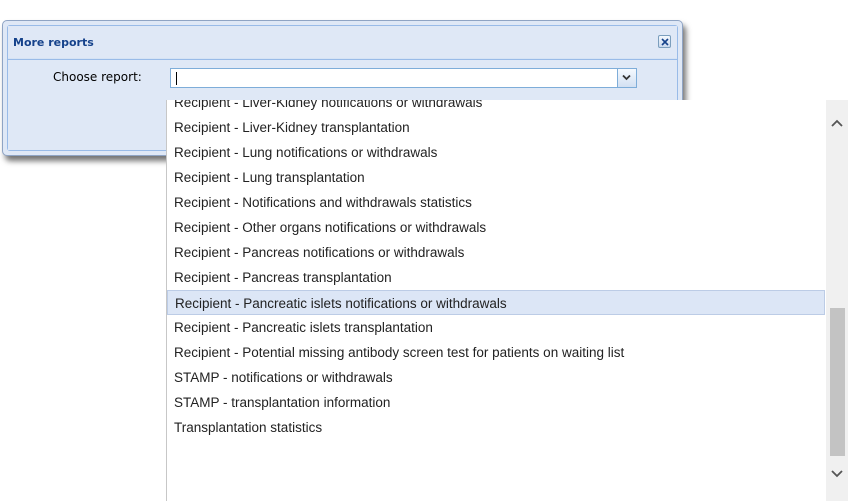 The image size is (849, 501). I want to click on scroll-down-button, so click(837, 474).